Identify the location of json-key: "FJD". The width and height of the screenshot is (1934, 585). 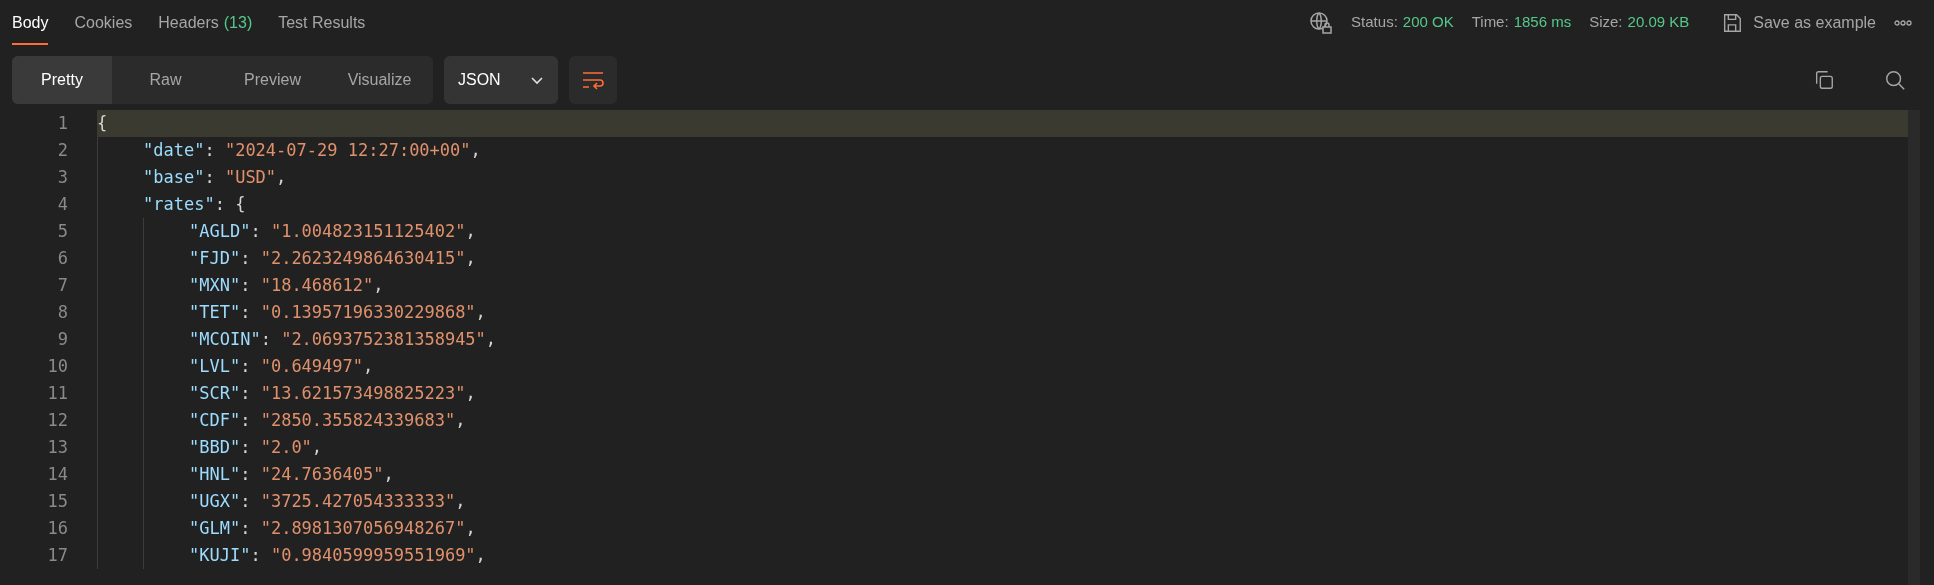
(215, 258).